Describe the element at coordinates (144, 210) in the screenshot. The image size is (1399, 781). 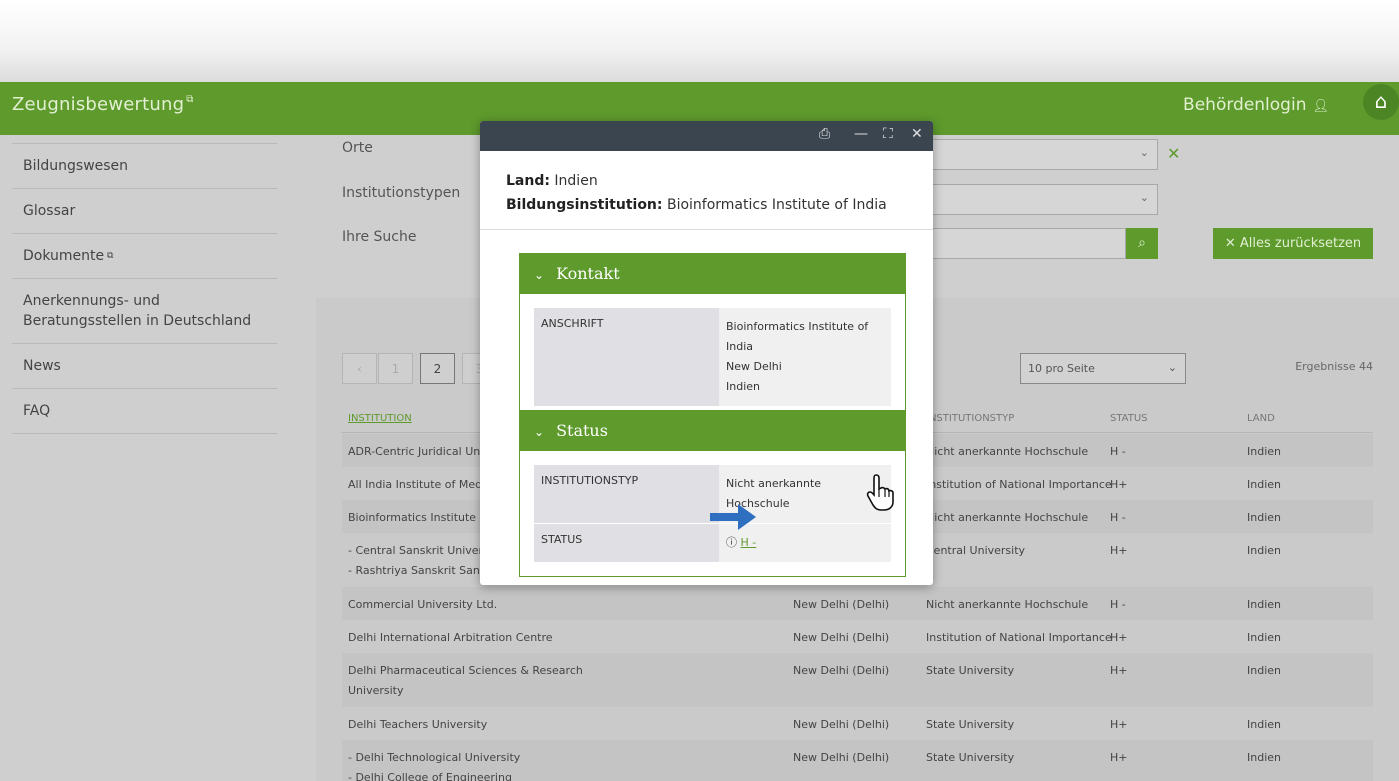
I see `sidebar-item-glossar: Glossar` at that location.